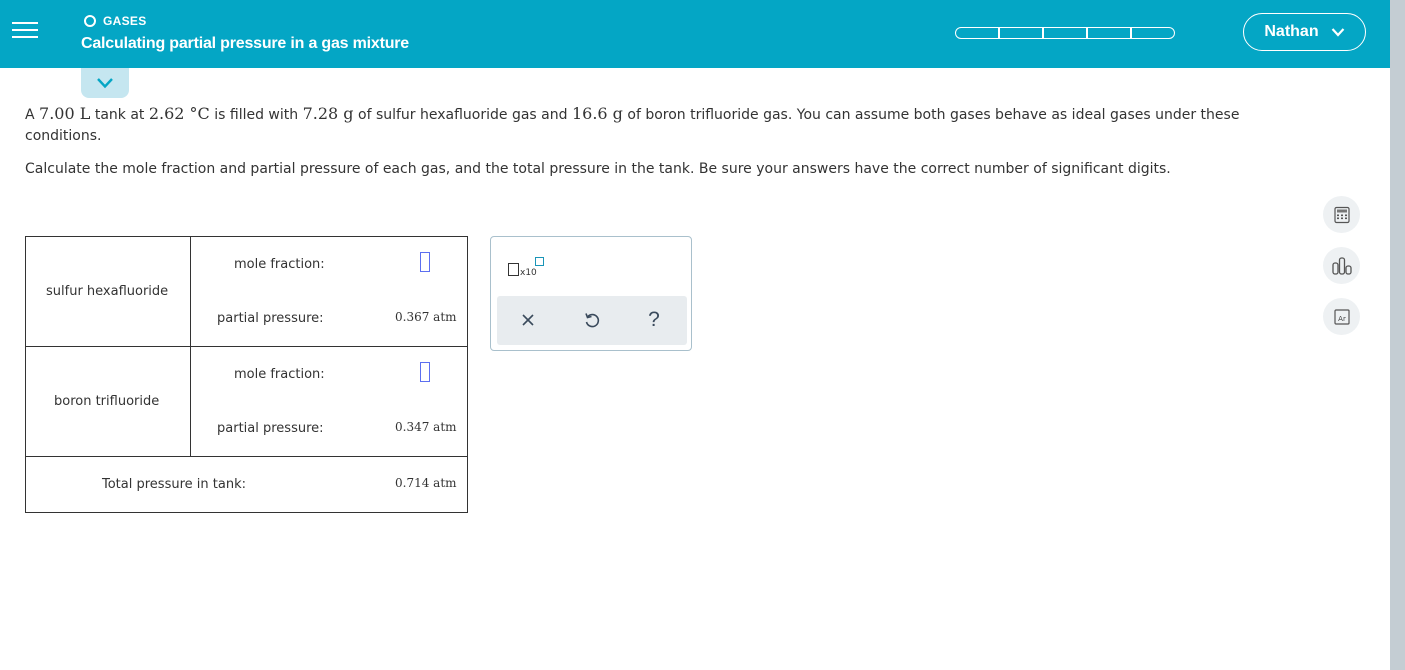 This screenshot has width=1405, height=670. Describe the element at coordinates (125, 21) in the screenshot. I see `topic-label: GASES` at that location.